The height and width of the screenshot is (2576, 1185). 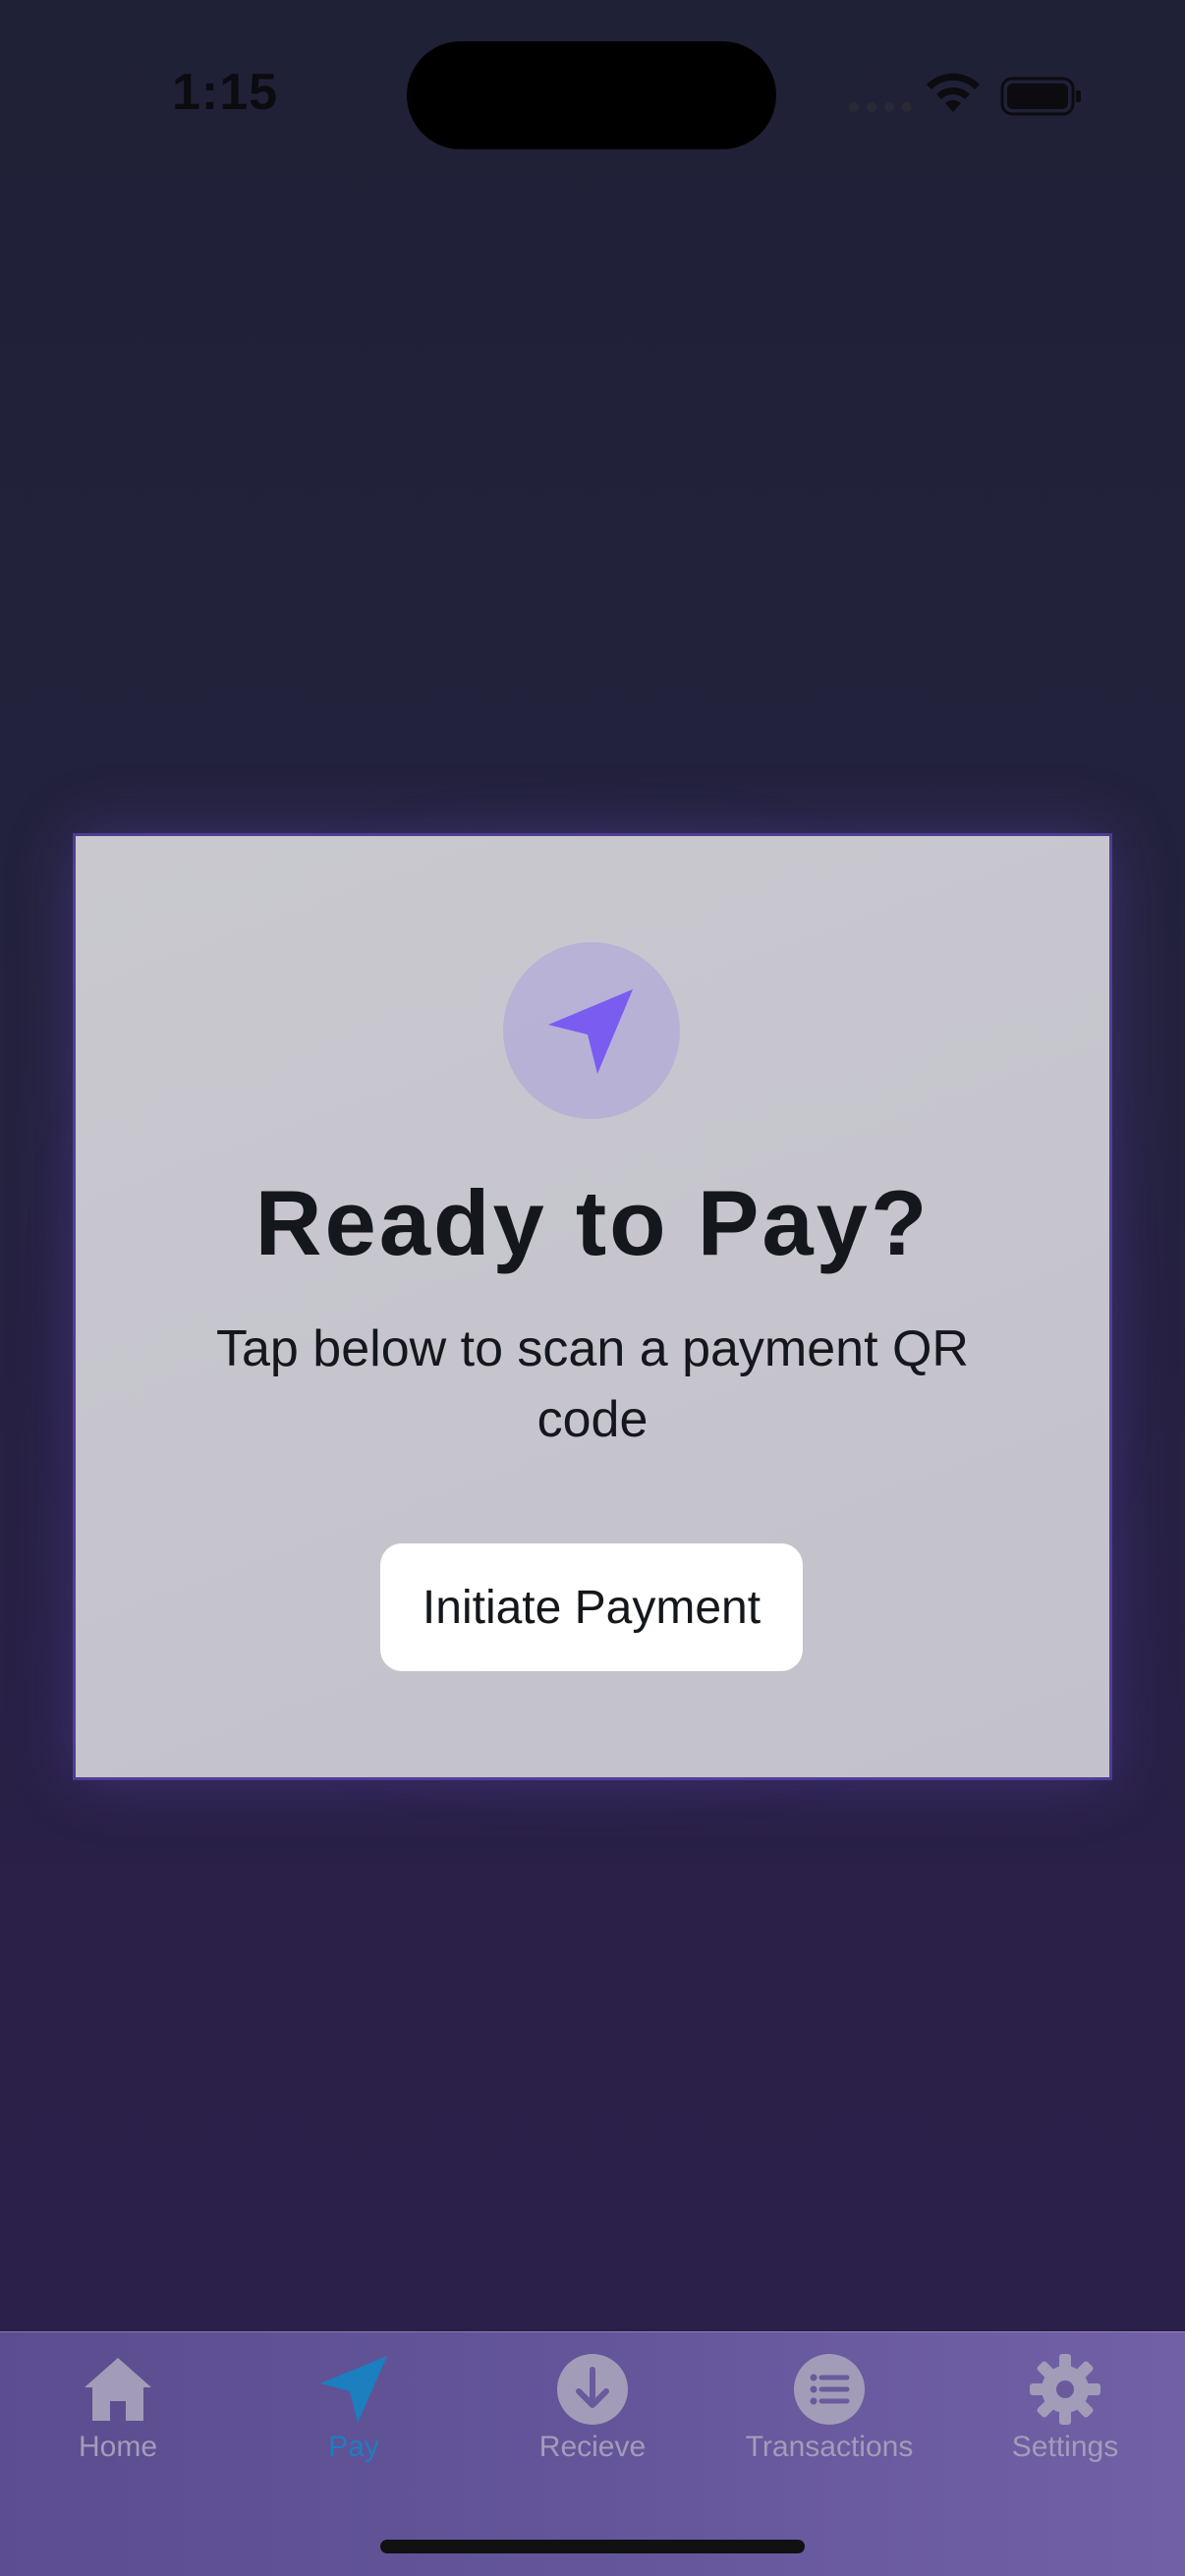 I want to click on status-bar: 1:15, so click(x=592, y=83).